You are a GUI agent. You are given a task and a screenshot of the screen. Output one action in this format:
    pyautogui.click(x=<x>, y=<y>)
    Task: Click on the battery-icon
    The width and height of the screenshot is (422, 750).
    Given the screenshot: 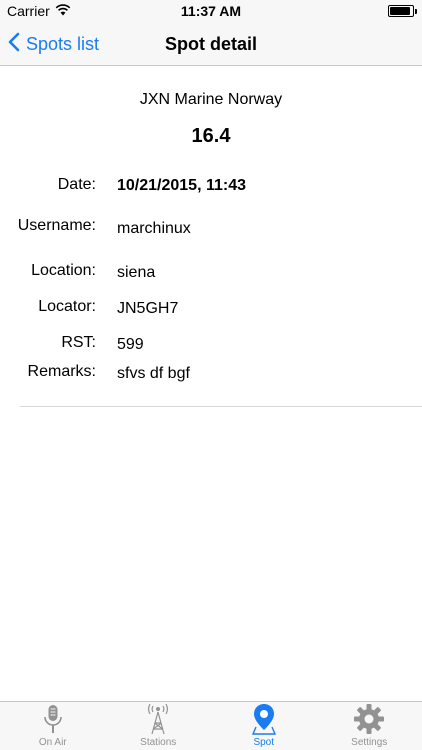 What is the action you would take?
    pyautogui.click(x=402, y=11)
    